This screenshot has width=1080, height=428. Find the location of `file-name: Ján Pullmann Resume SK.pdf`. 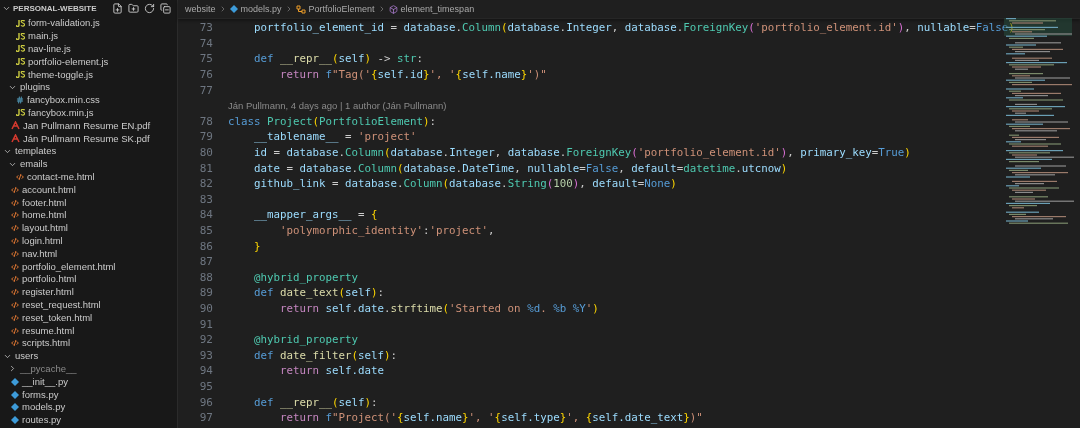

file-name: Ján Pullmann Resume SK.pdf is located at coordinates (86, 138).